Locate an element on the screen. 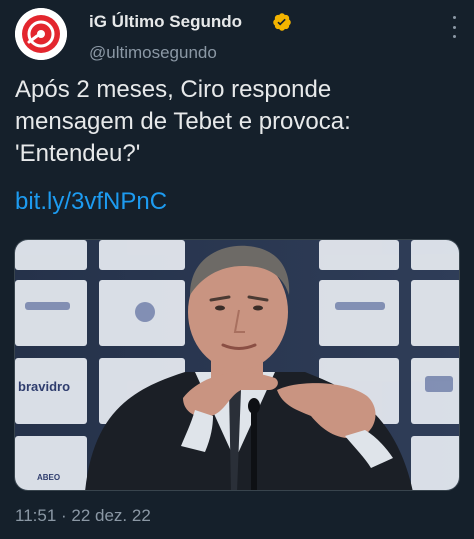 This screenshot has width=474, height=539. author-avatar is located at coordinates (41, 34).